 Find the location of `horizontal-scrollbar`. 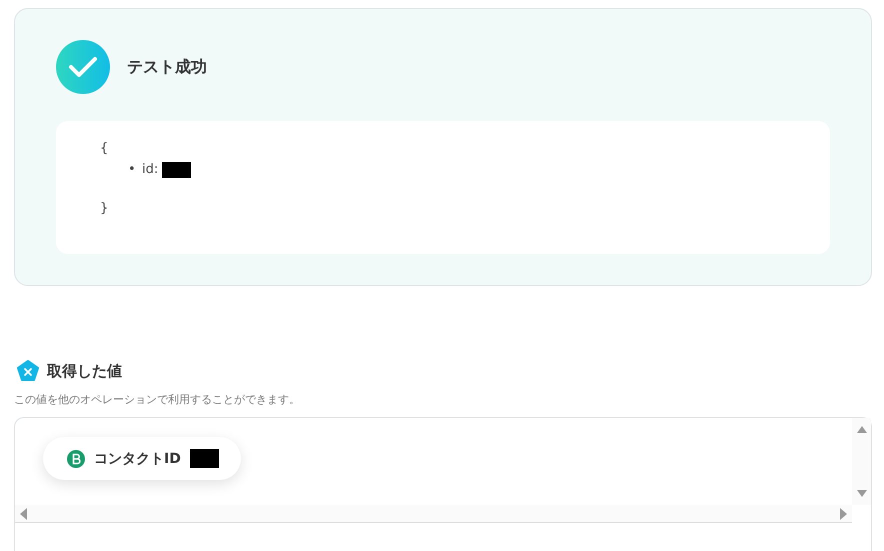

horizontal-scrollbar is located at coordinates (433, 514).